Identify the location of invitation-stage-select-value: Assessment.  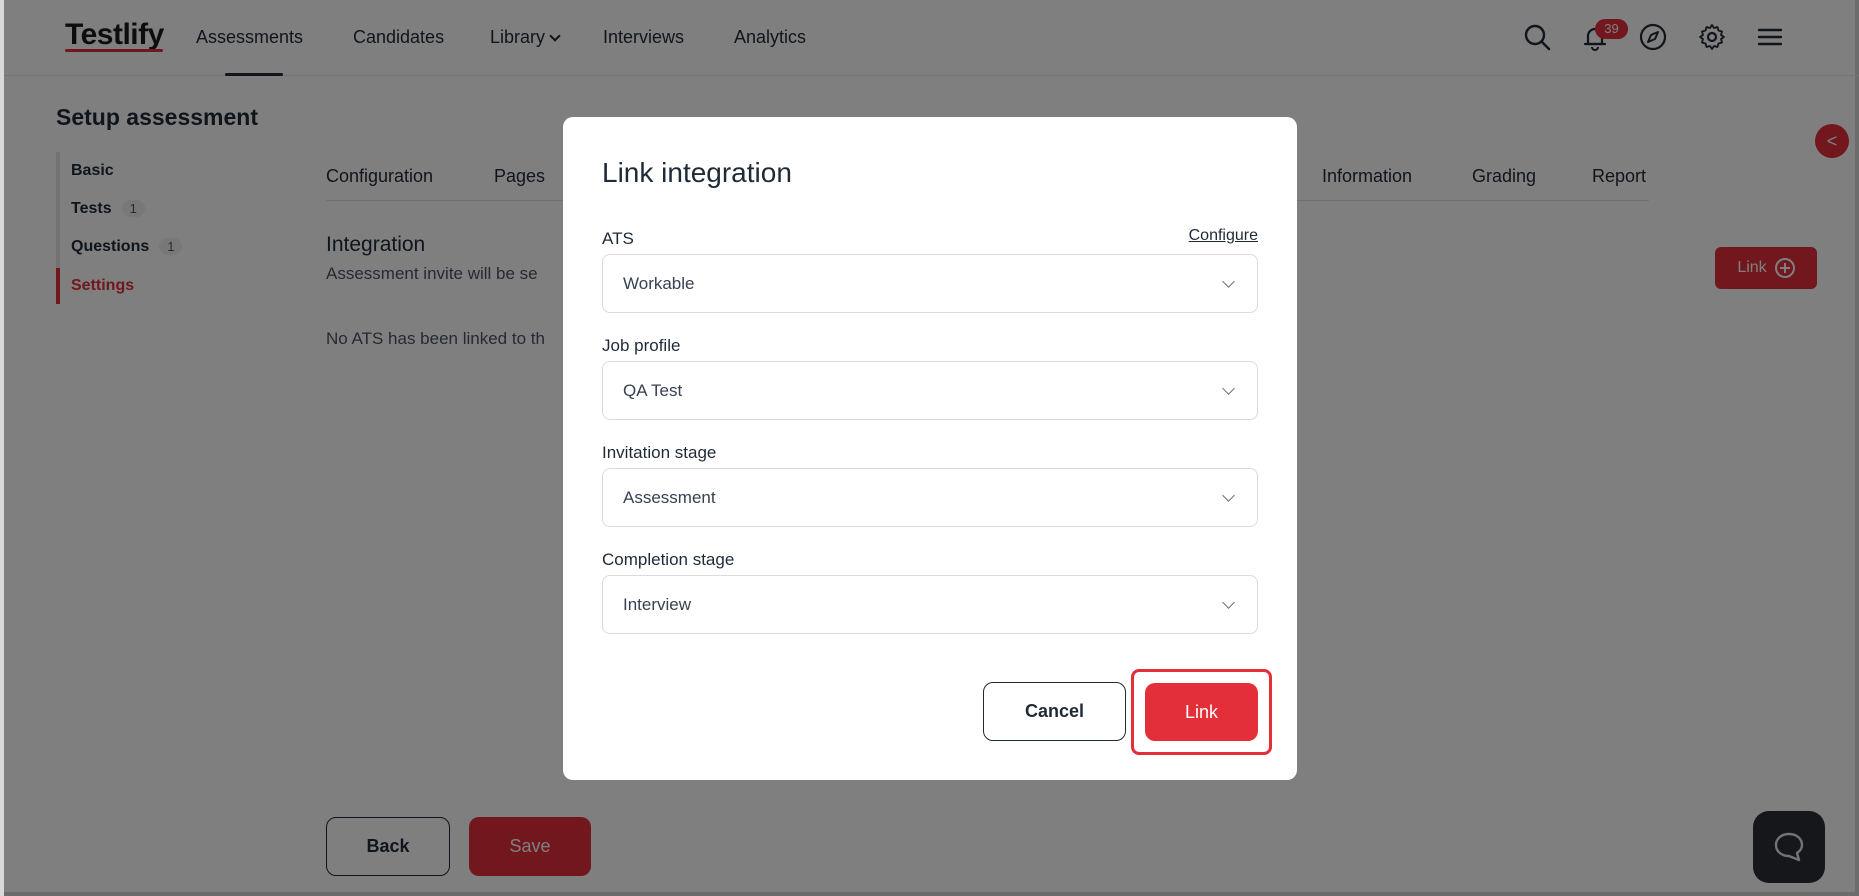
(669, 497).